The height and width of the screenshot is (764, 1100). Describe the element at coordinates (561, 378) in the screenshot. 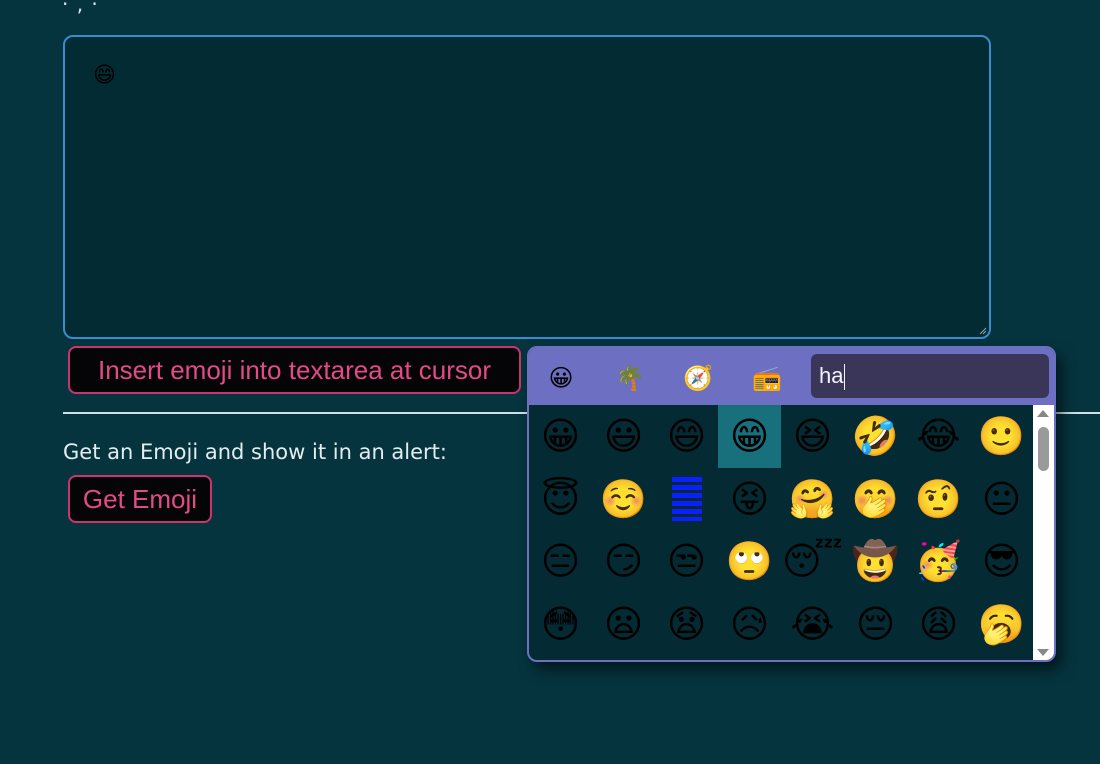

I see `category-smileys-icon: 😀` at that location.